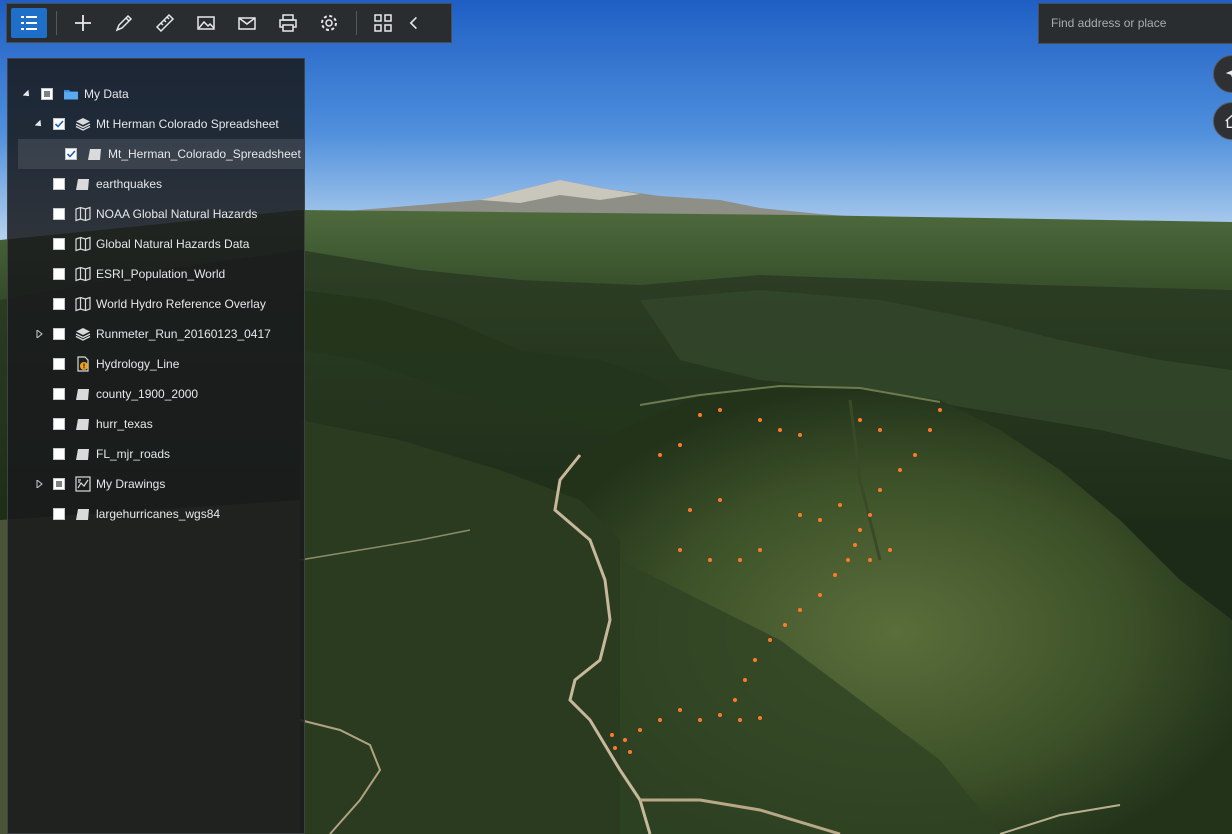  I want to click on layer-row: earthquakes, so click(156, 184).